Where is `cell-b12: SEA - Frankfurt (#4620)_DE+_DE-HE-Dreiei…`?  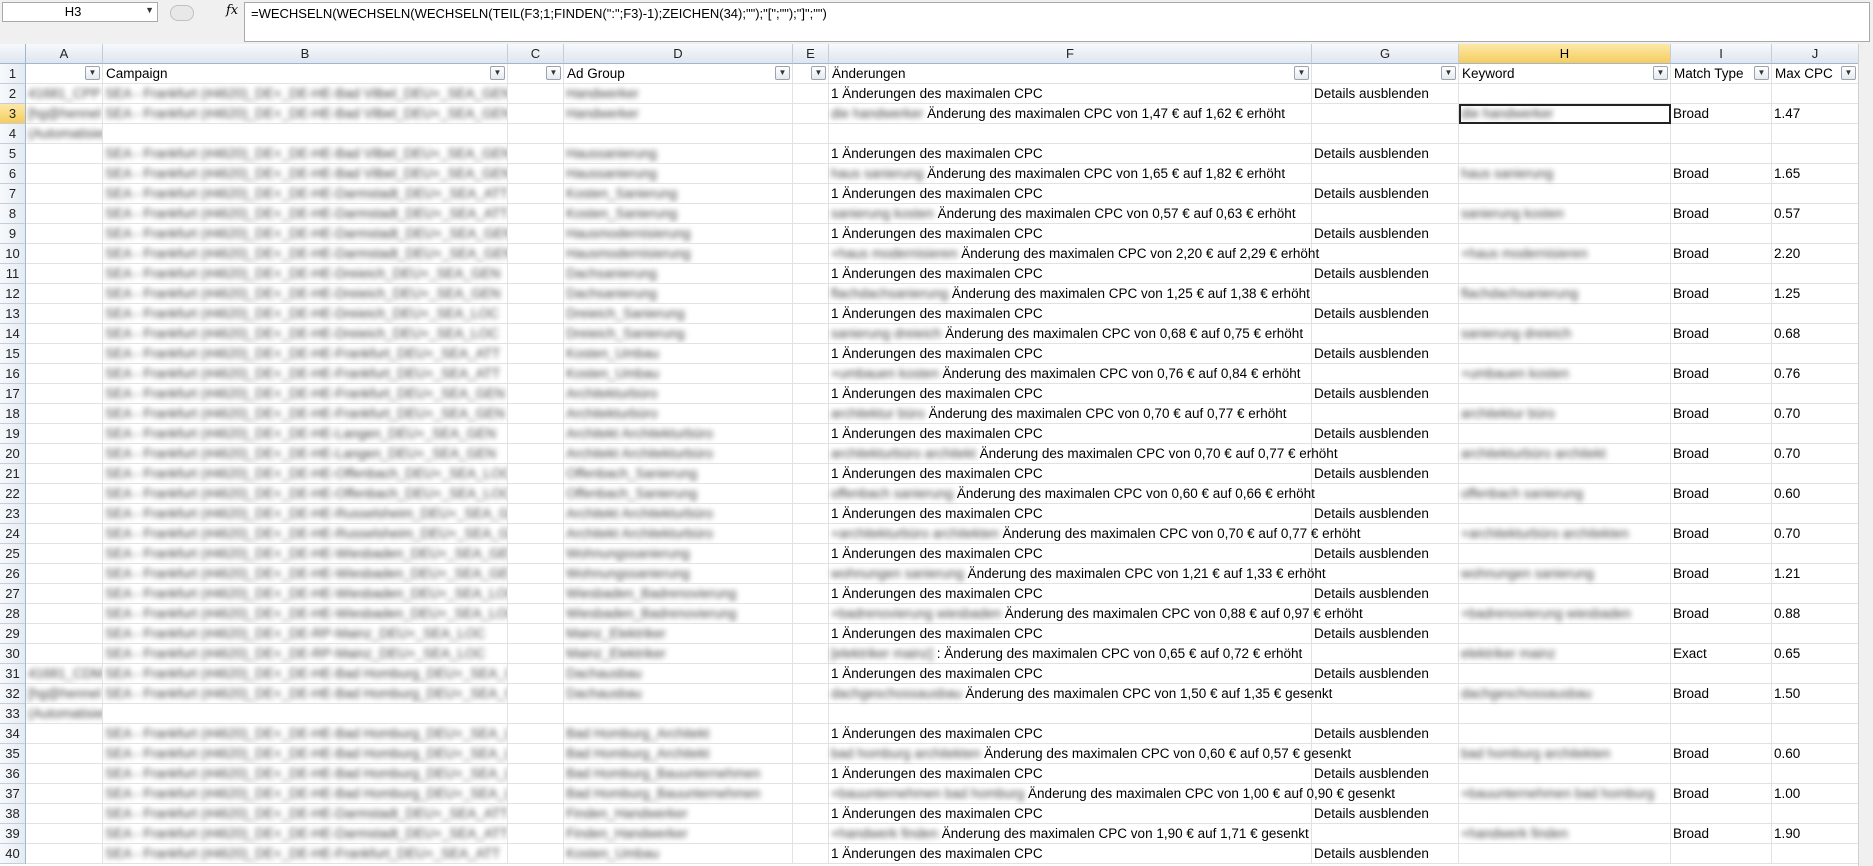 cell-b12: SEA - Frankfurt (#4620)_DE+_DE-HE-Dreiei… is located at coordinates (305, 294).